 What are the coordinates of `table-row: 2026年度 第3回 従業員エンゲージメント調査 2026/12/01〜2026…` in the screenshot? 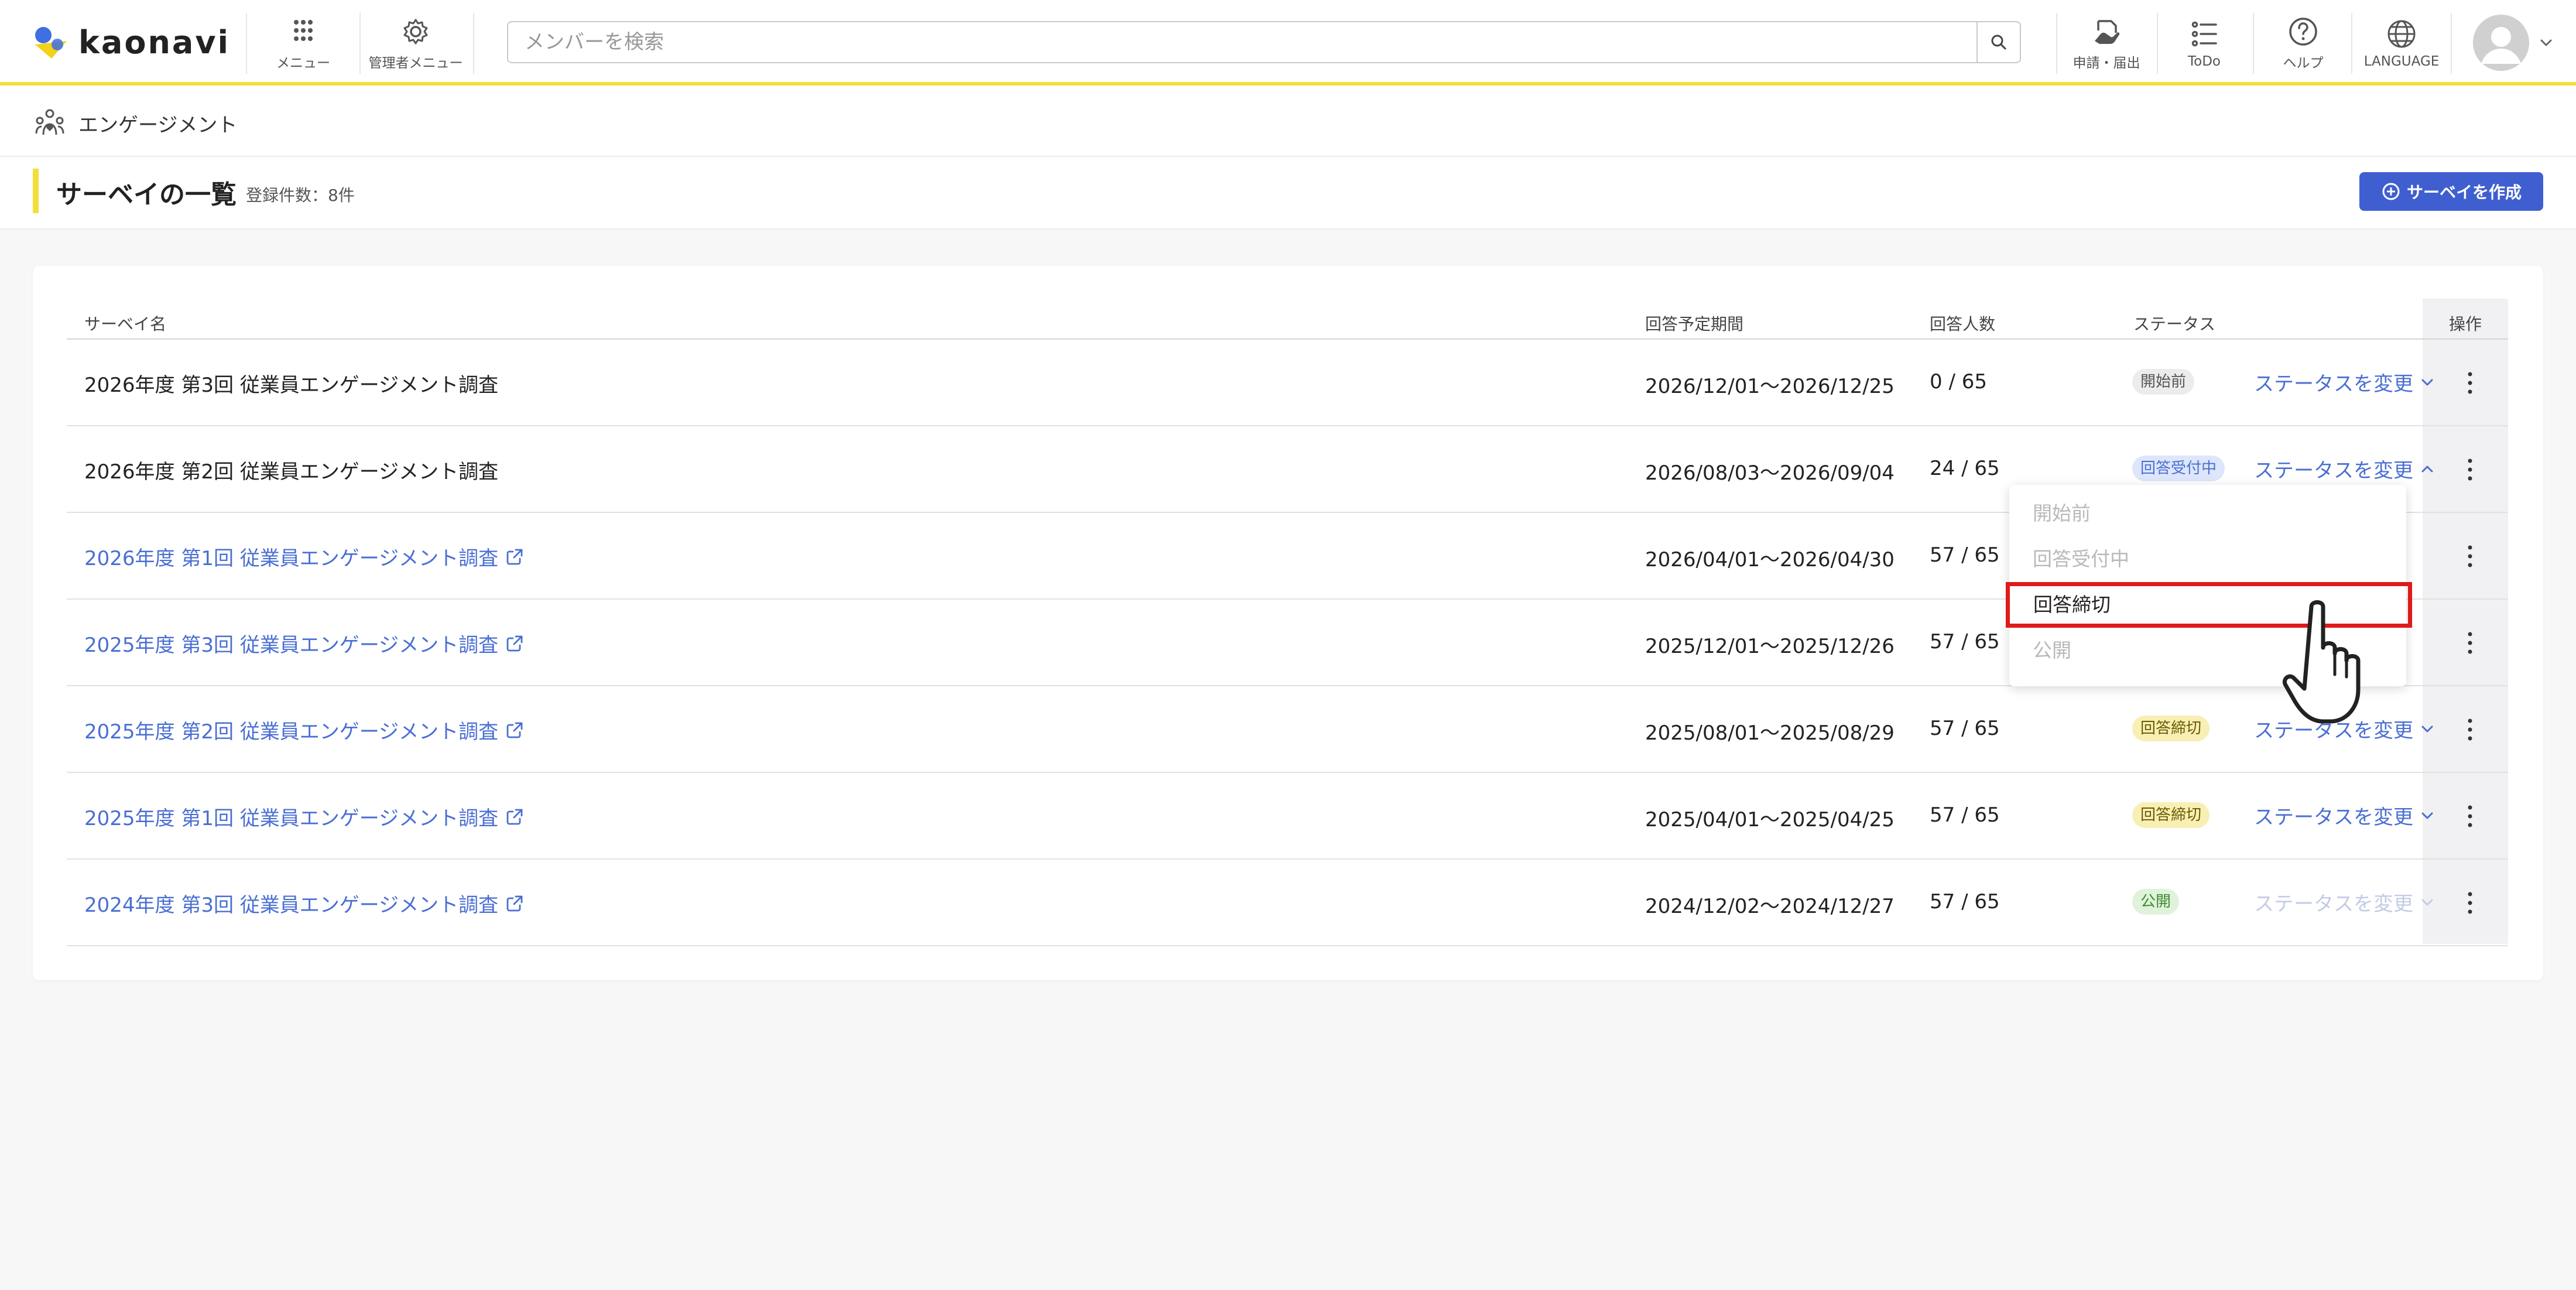 It's located at (1287, 383).